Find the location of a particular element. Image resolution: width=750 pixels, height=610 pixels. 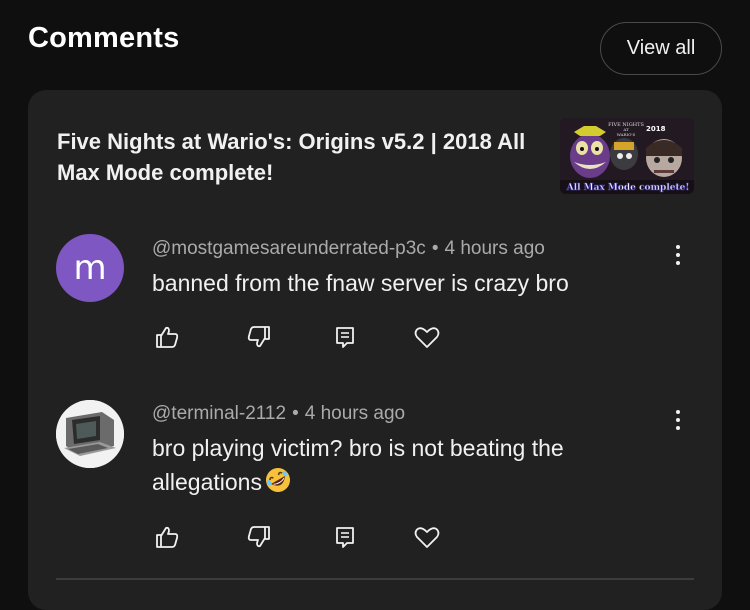

rolling-on-floor-laughing-icon is located at coordinates (278, 484).